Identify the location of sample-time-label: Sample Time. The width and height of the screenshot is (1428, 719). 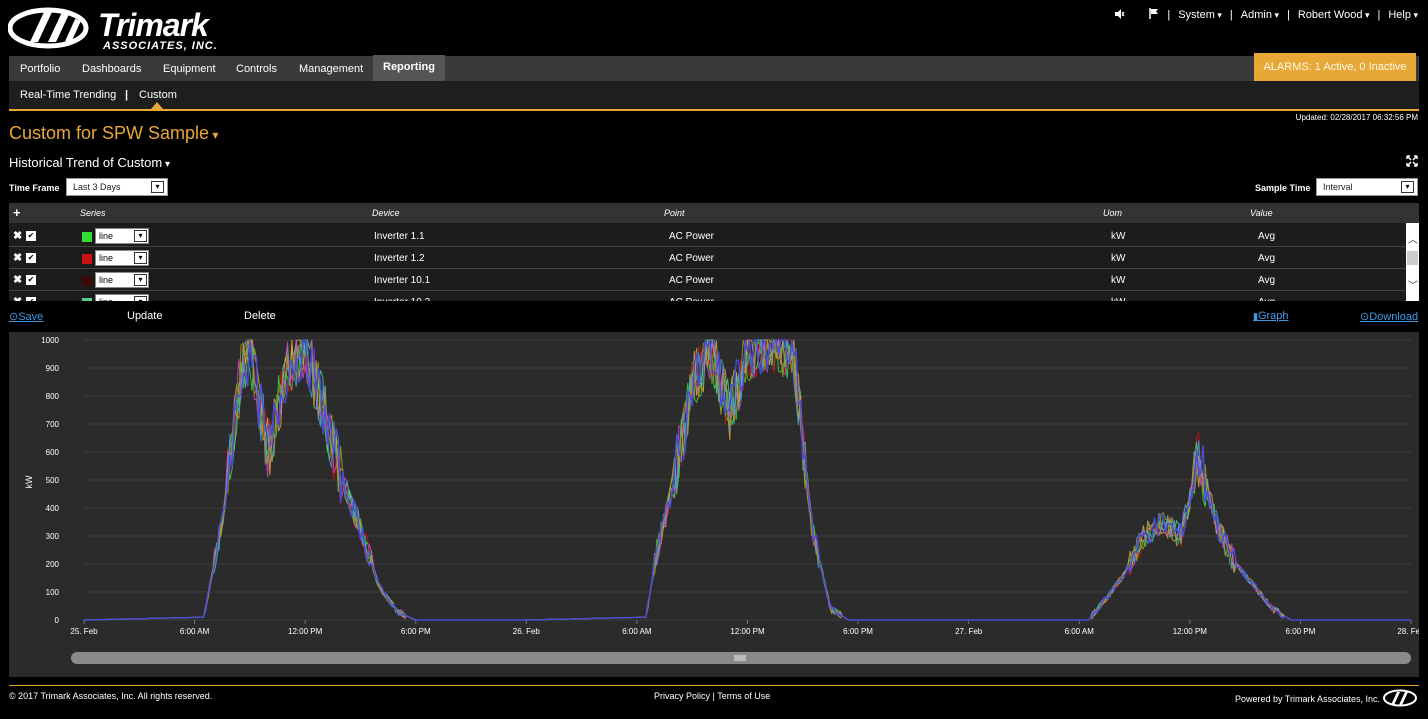
(1283, 188).